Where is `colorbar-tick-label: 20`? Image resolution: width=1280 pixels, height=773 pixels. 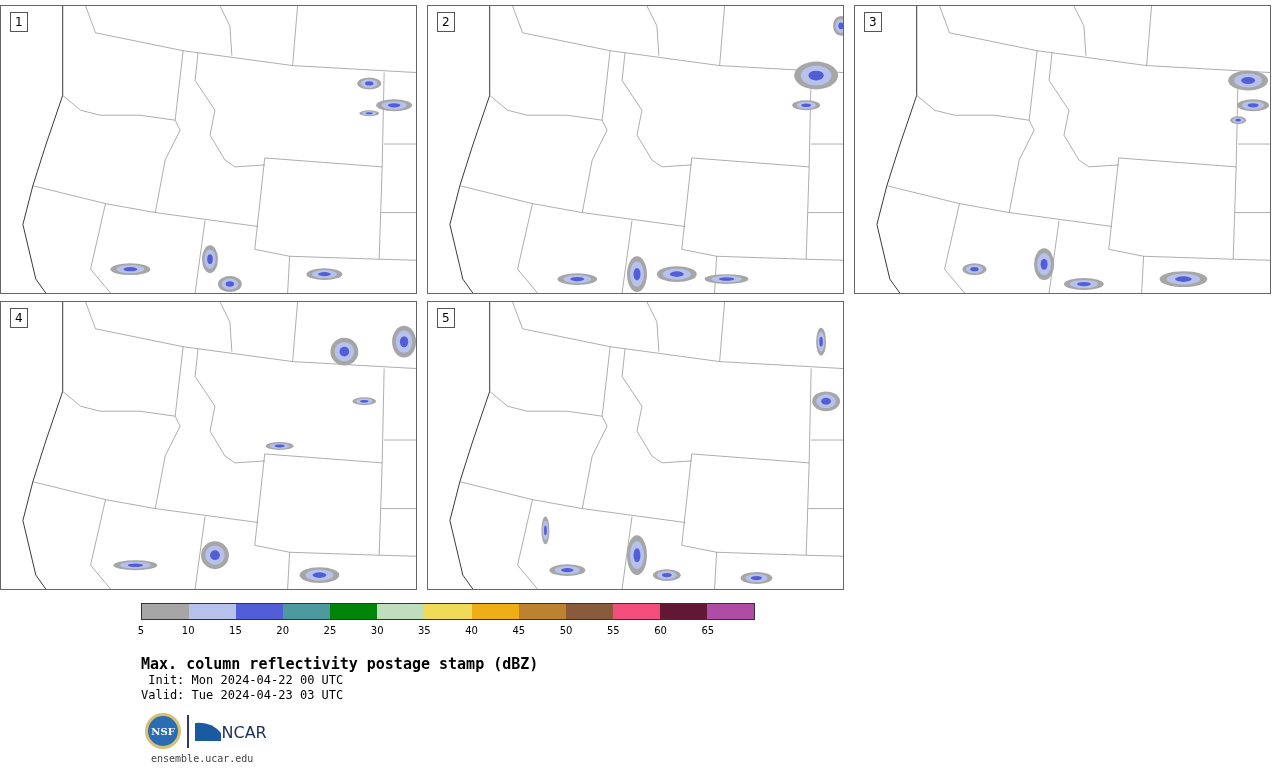 colorbar-tick-label: 20 is located at coordinates (283, 631).